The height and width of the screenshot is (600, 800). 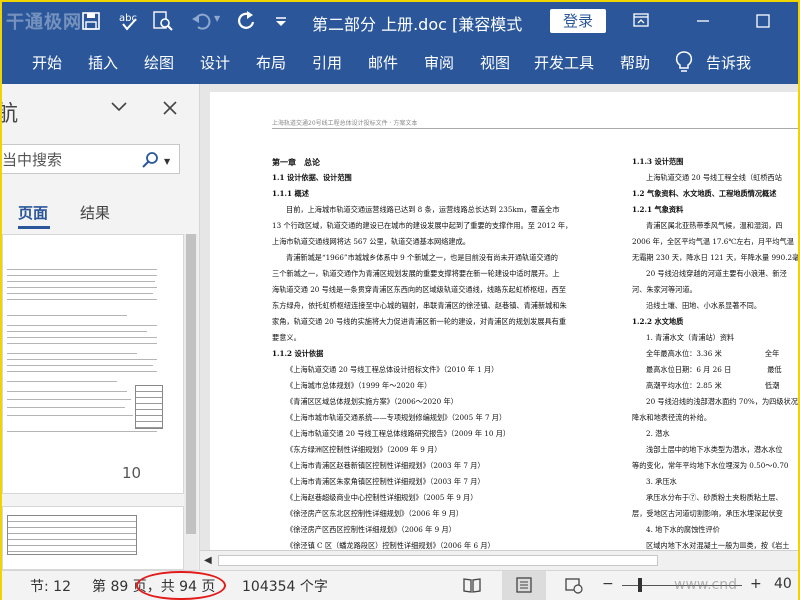 I want to click on redo-icon, so click(x=247, y=21).